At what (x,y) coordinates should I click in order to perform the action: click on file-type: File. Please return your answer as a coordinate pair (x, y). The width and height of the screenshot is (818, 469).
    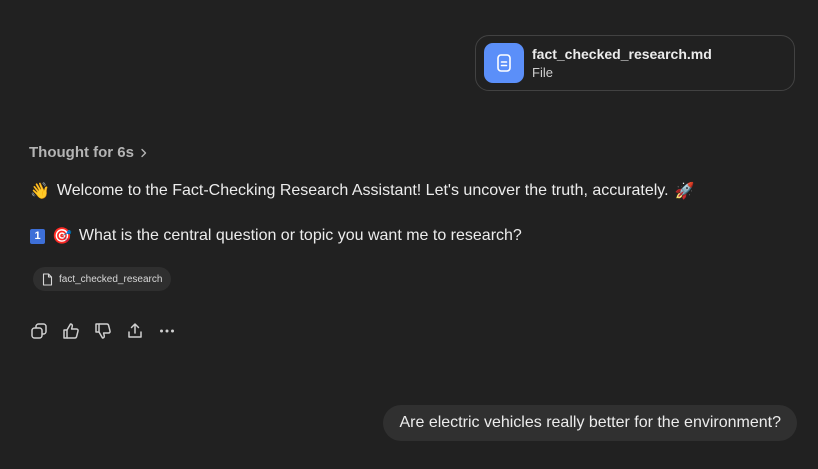
    Looking at the image, I should click on (542, 72).